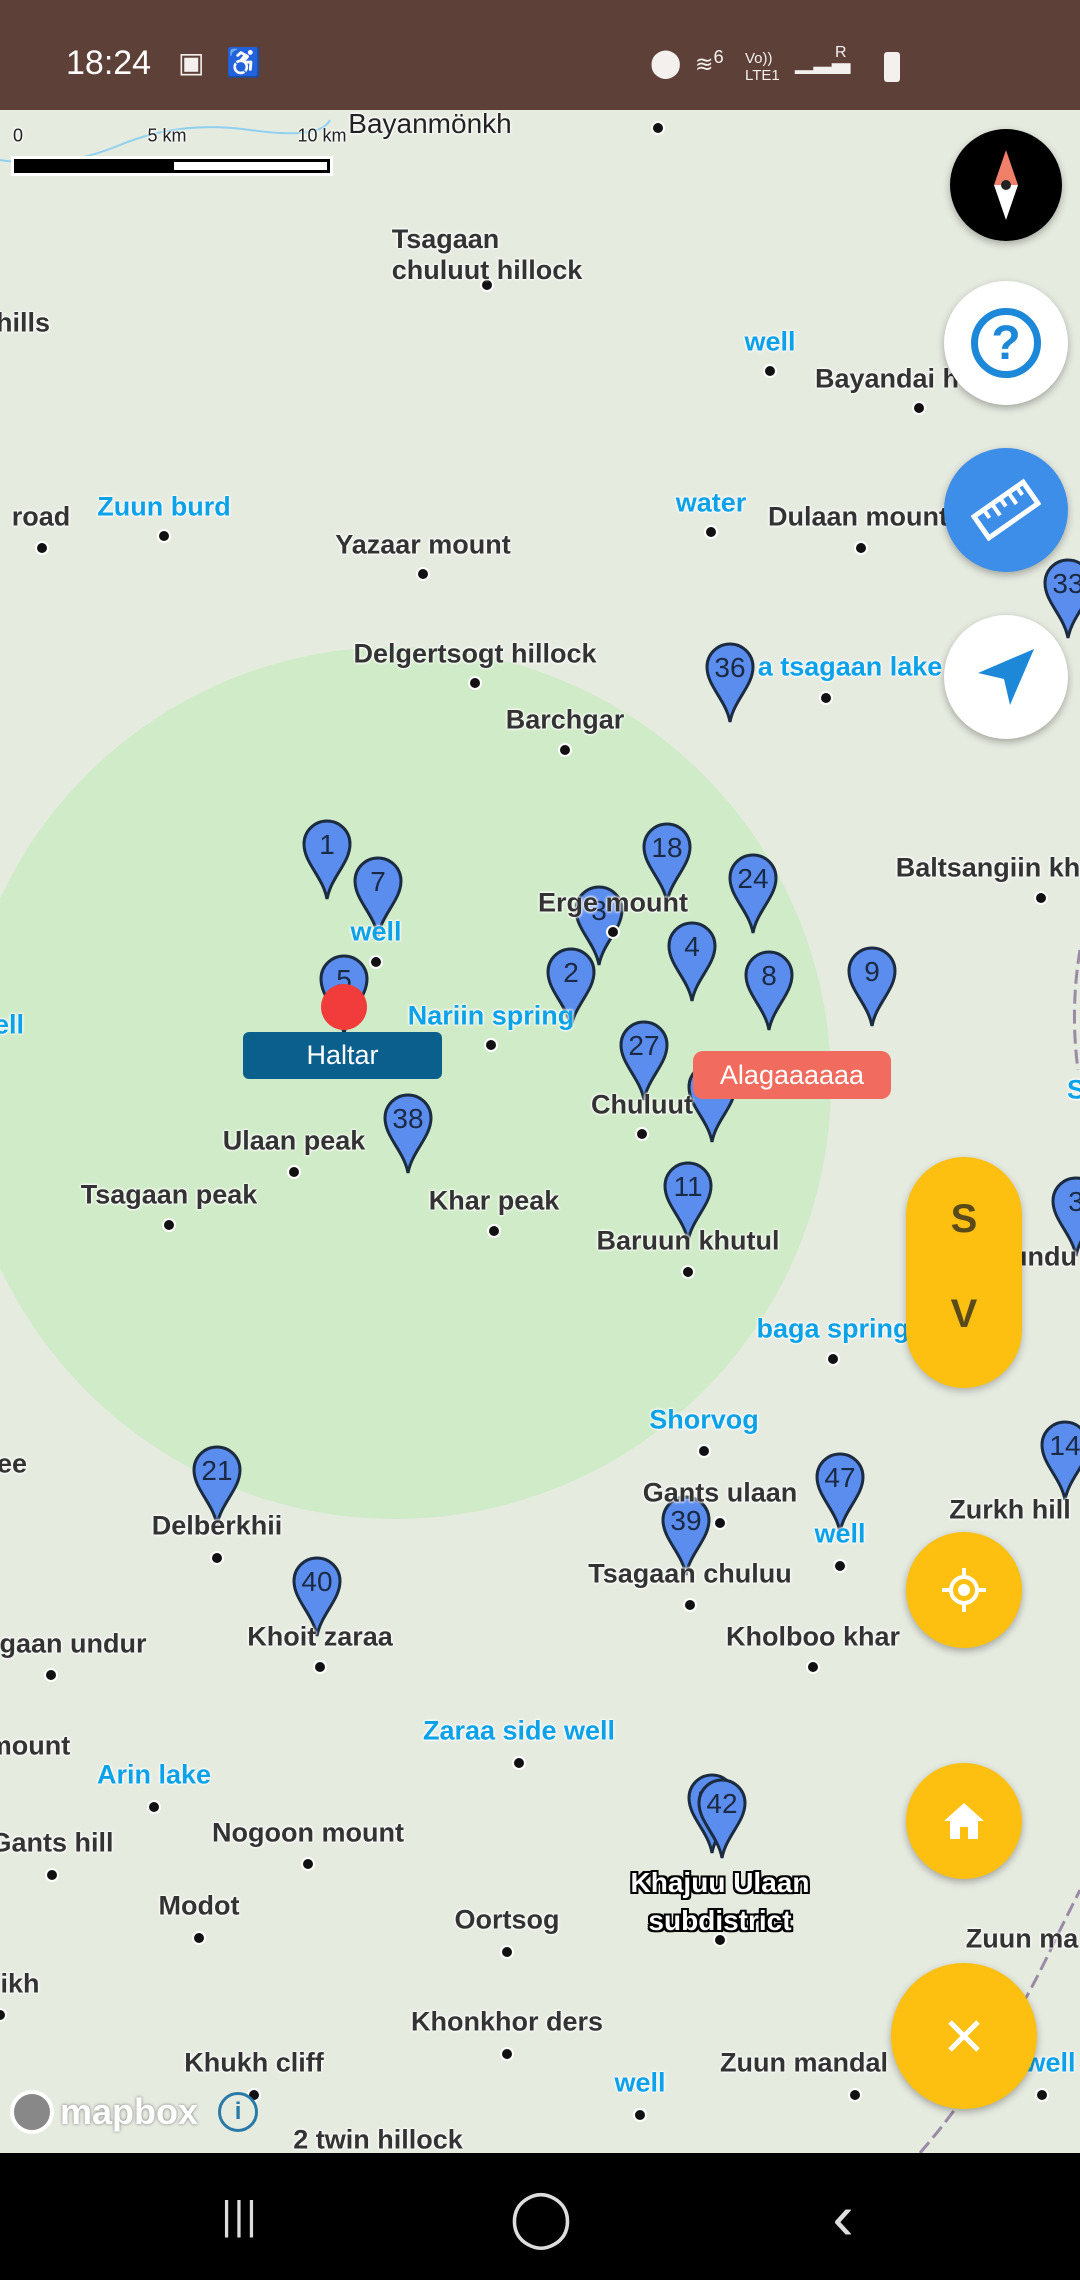 The image size is (1080, 2280). Describe the element at coordinates (487, 255) in the screenshot. I see `map-label: Tsagaan chuluut hillock` at that location.